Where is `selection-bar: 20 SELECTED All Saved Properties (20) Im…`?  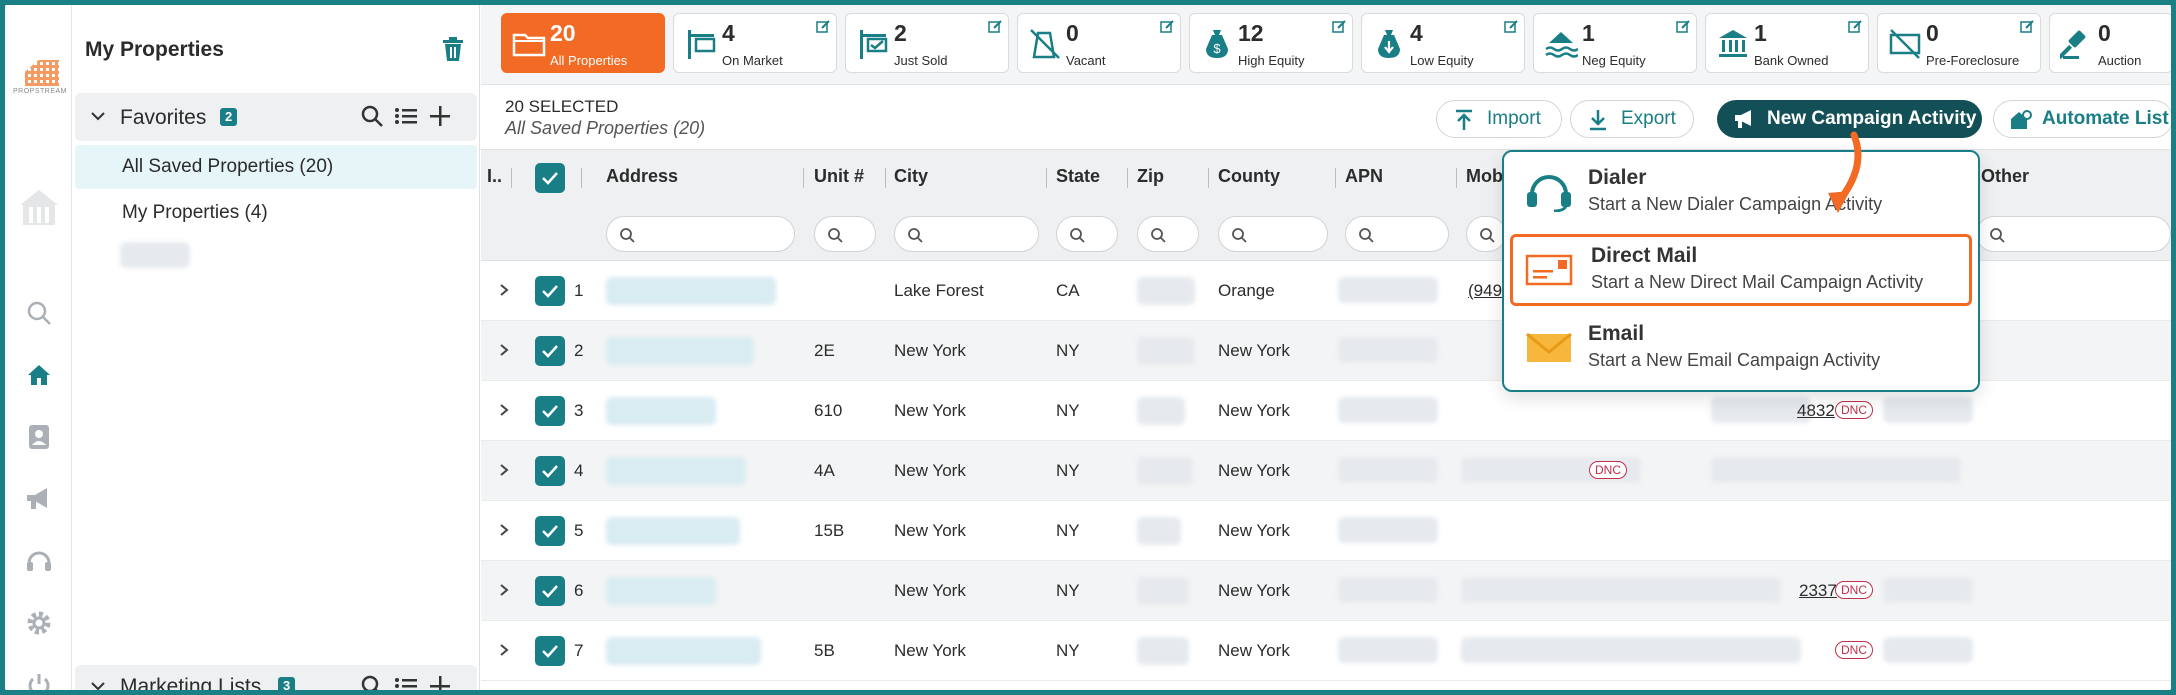
selection-bar: 20 SELECTED All Saved Properties (20) Im… is located at coordinates (1326, 116).